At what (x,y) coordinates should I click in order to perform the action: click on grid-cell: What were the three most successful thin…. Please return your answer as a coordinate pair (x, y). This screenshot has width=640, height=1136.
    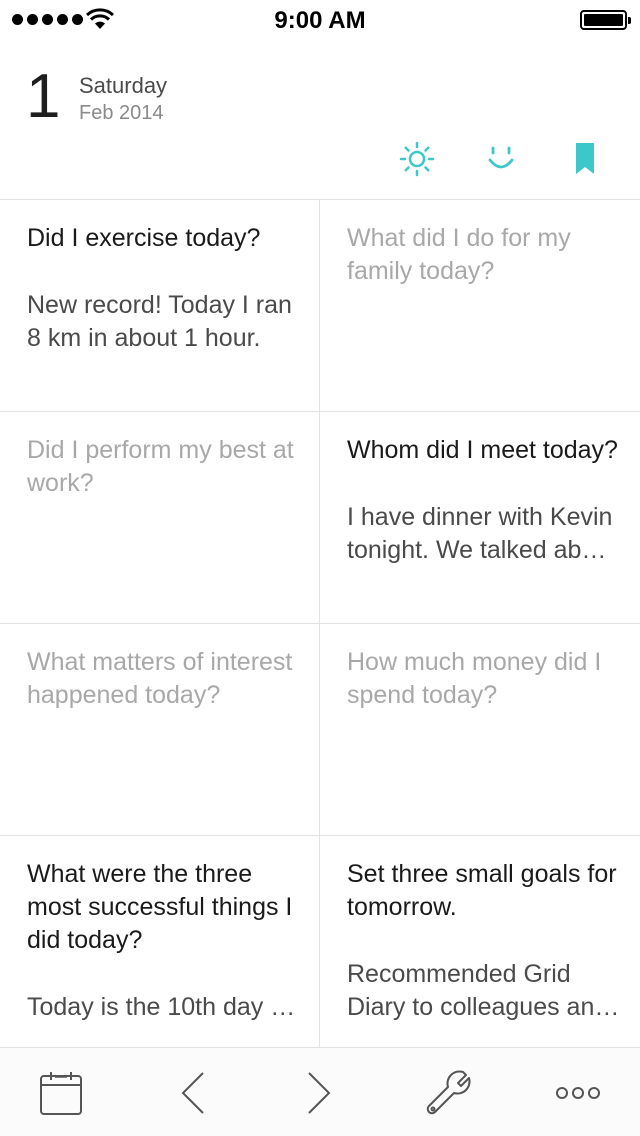
    Looking at the image, I should click on (160, 941).